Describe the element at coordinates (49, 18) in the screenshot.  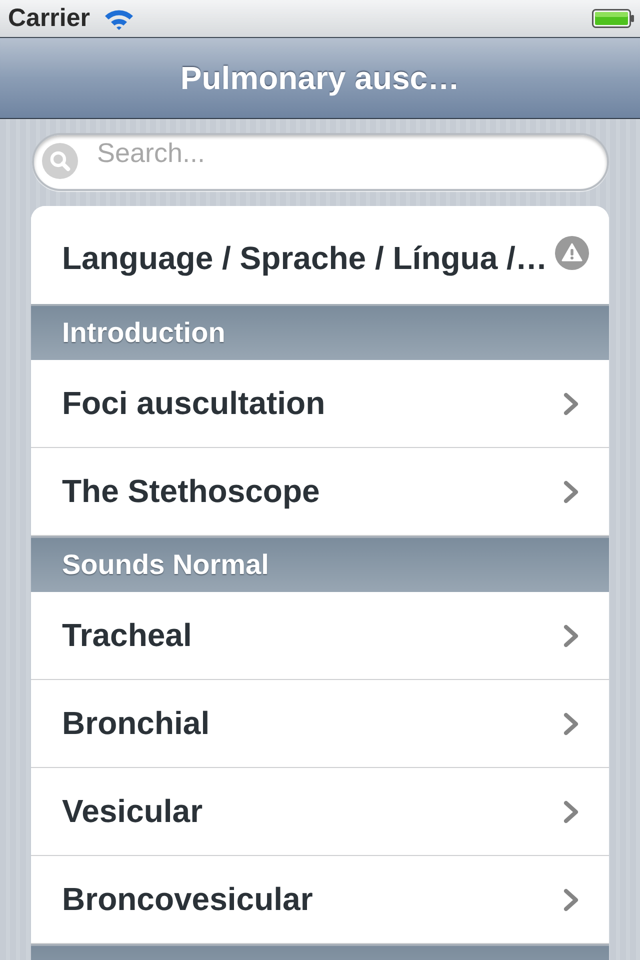
I see `carrier-name: Carrier` at that location.